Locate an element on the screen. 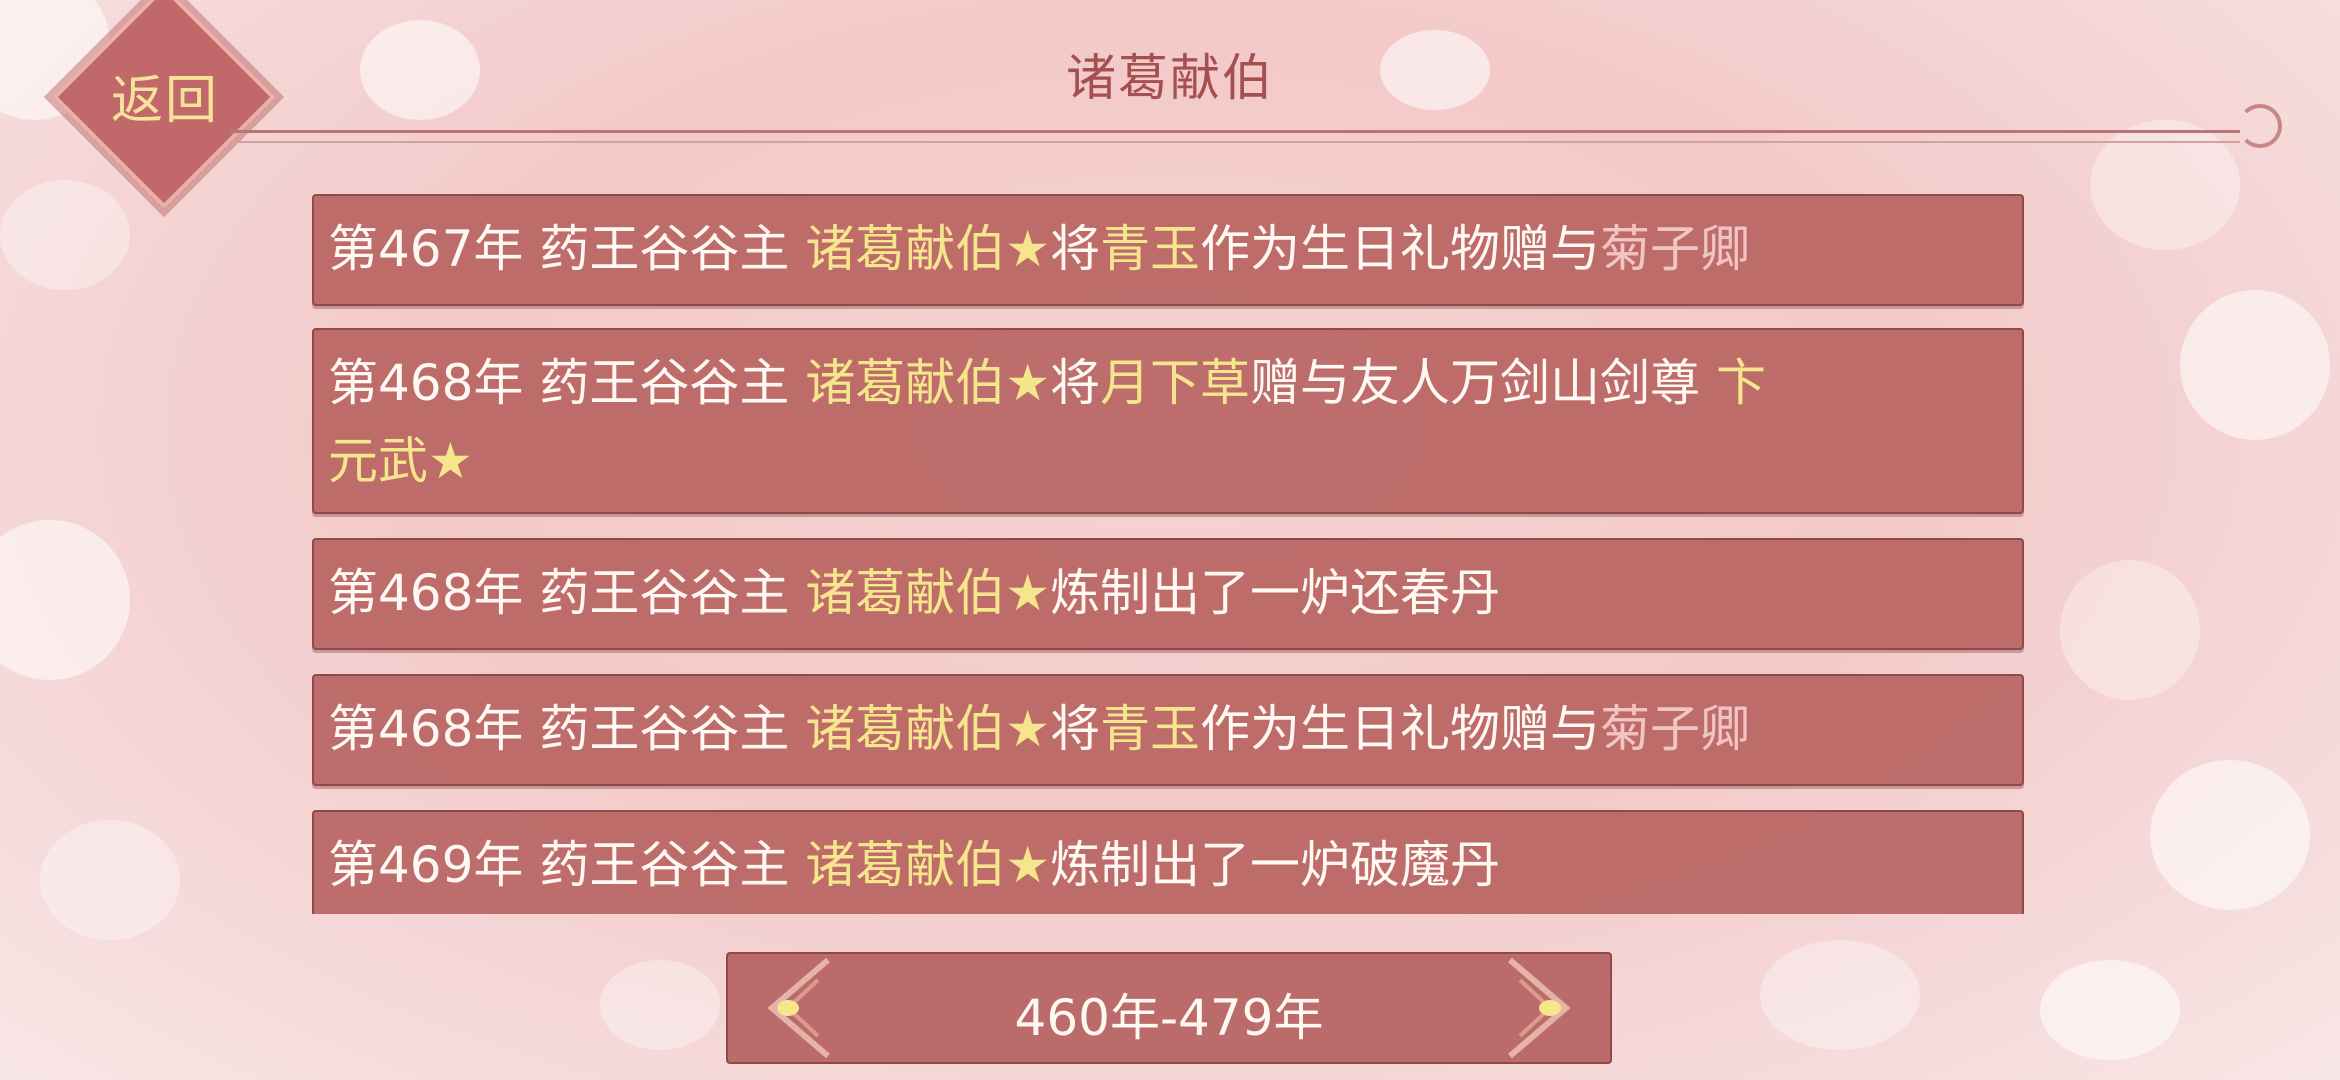 The image size is (2340, 1080). event-text: 赠与友人万剑山剑尊 is located at coordinates (1483, 383).